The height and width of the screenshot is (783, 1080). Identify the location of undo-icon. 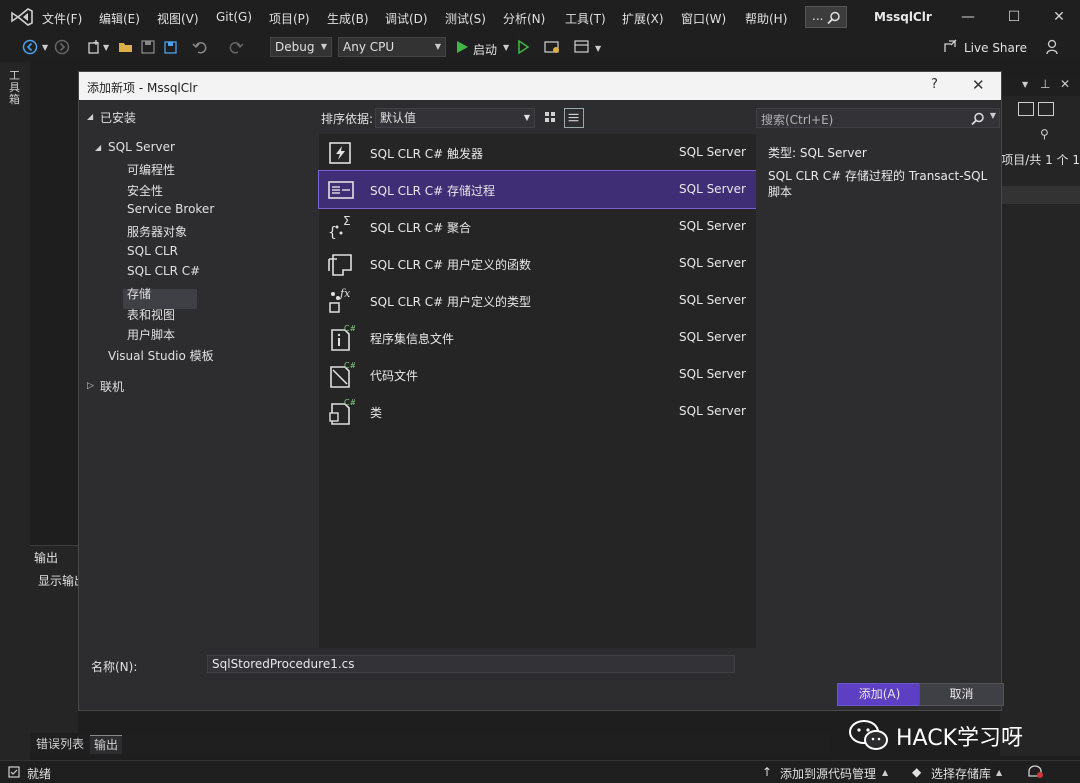
(200, 47).